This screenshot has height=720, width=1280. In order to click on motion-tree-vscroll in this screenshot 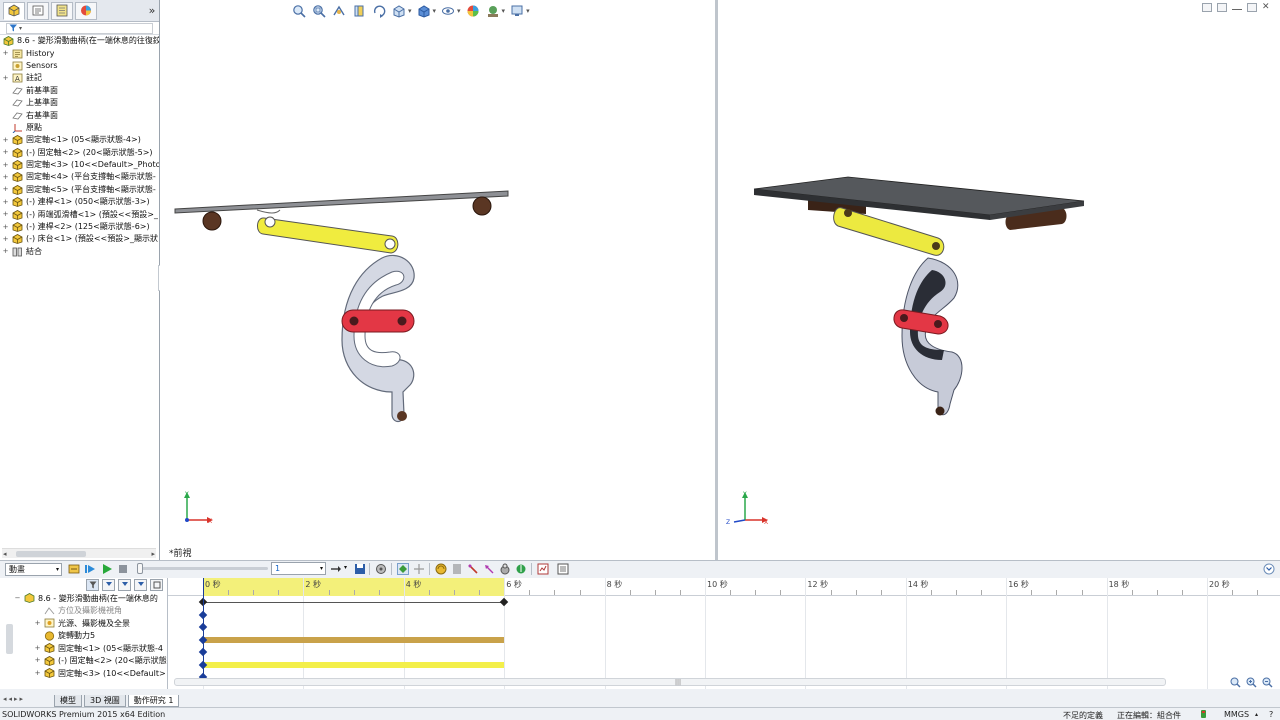, I will do `click(10, 645)`.